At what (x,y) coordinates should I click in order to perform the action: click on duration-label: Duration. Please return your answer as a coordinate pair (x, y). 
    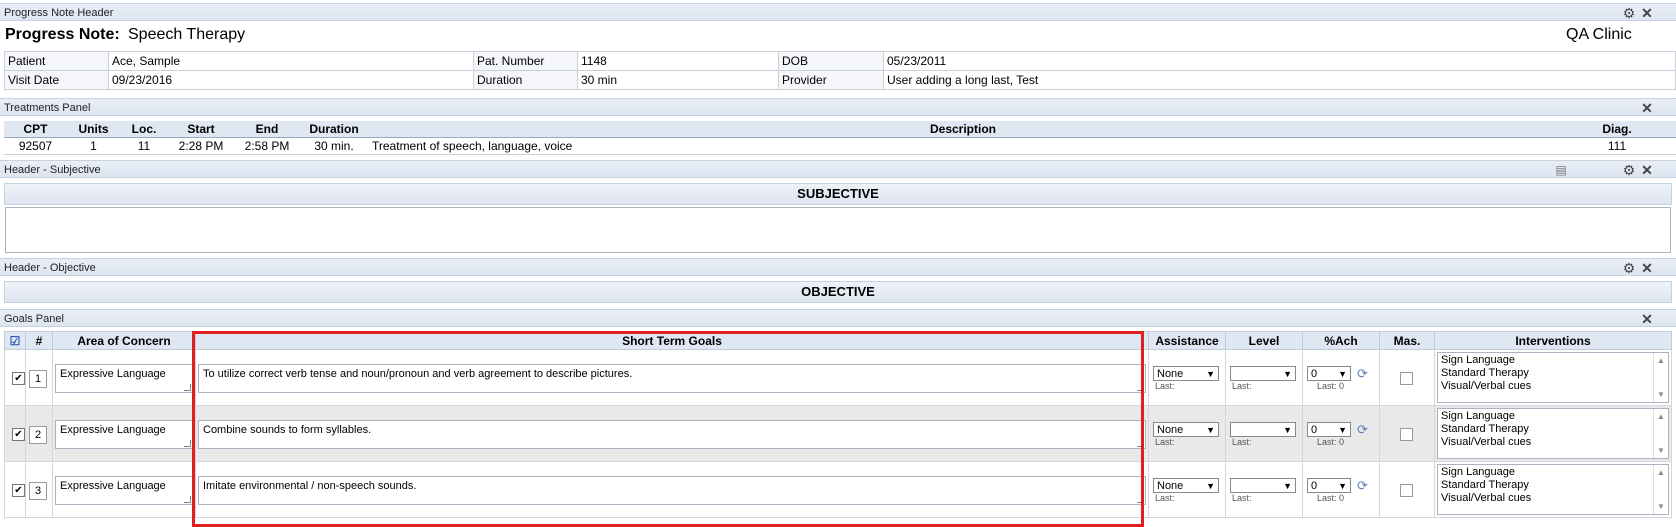
    Looking at the image, I should click on (525, 80).